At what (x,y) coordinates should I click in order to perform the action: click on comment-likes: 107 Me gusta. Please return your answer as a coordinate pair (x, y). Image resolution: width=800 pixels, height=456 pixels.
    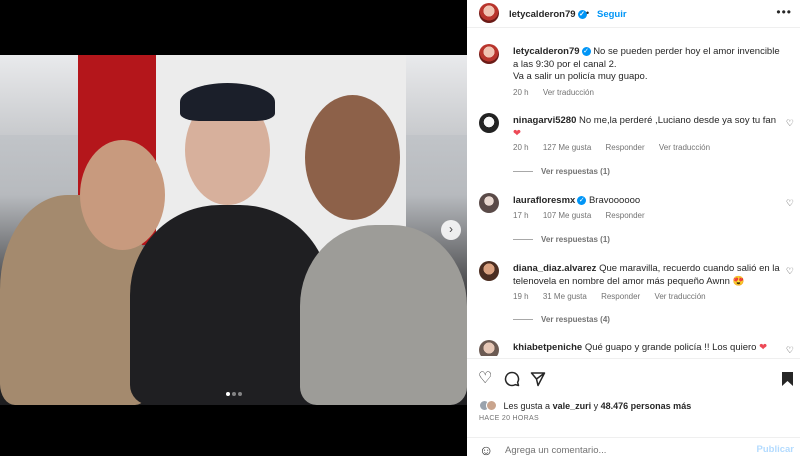
    Looking at the image, I should click on (567, 215).